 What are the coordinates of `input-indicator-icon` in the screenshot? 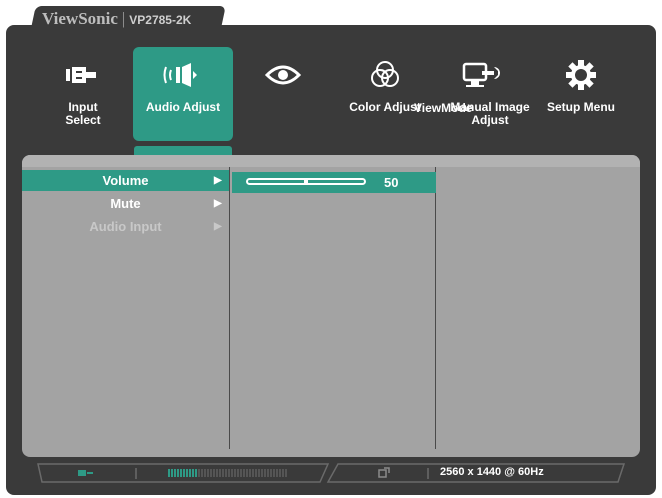 It's located at (88, 473).